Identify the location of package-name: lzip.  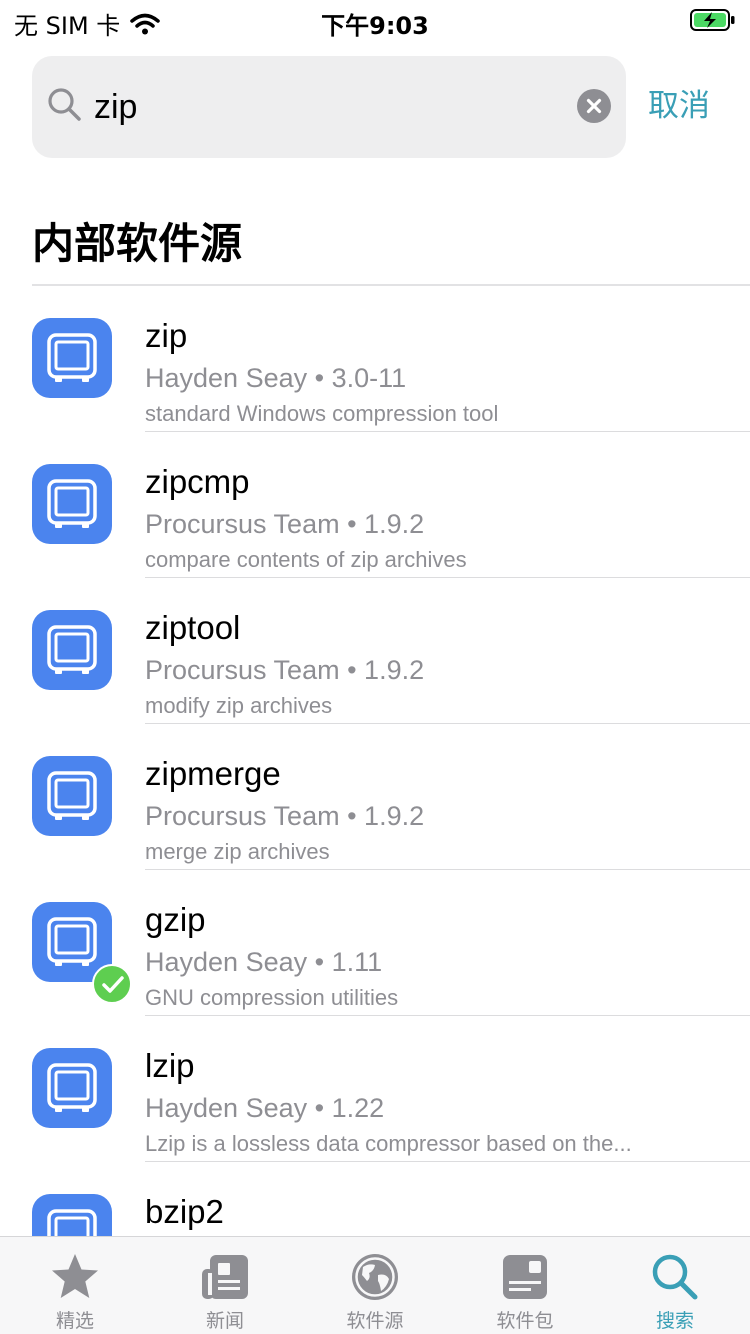
(170, 1065).